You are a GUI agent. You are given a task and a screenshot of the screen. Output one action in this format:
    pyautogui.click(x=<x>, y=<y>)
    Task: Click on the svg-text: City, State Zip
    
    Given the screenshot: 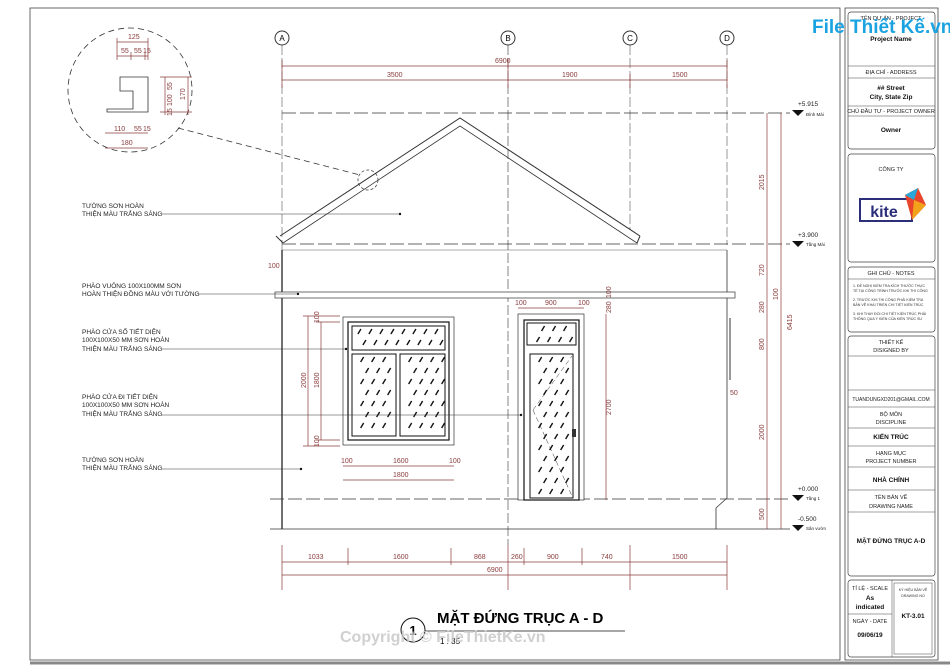 What is the action you would take?
    pyautogui.click(x=891, y=97)
    